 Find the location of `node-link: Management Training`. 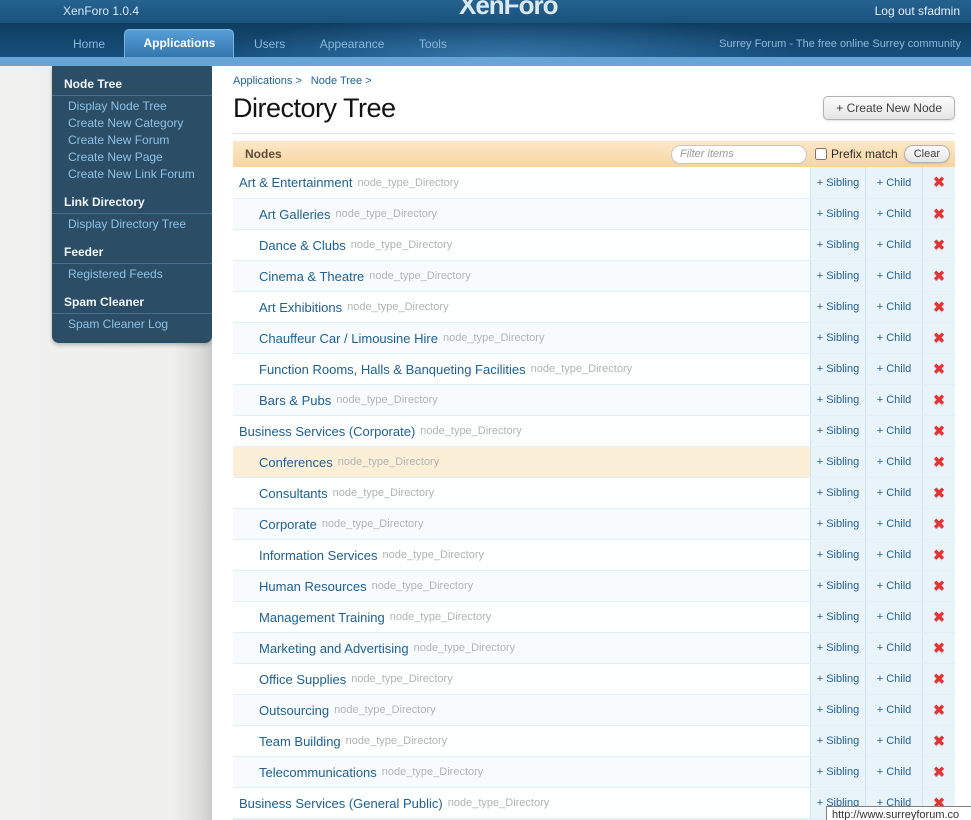

node-link: Management Training is located at coordinates (322, 617).